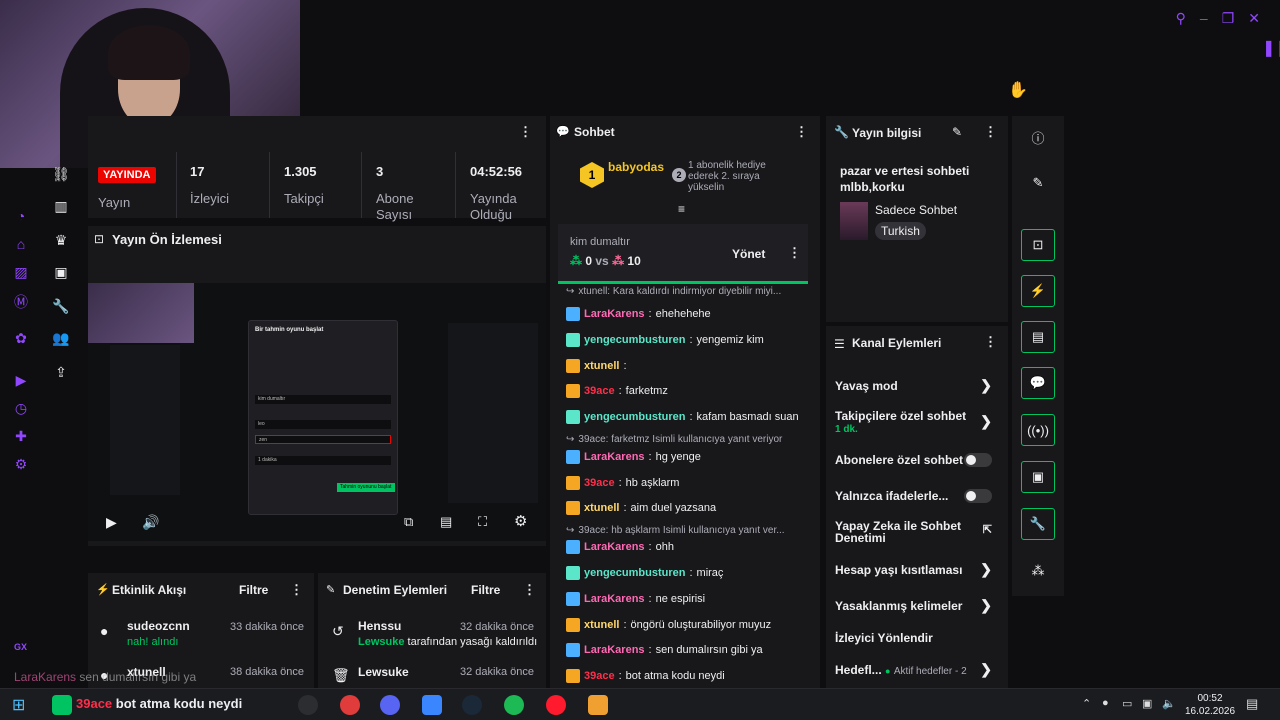  Describe the element at coordinates (525, 132) in the screenshot. I see `more-icon: ⋮` at that location.